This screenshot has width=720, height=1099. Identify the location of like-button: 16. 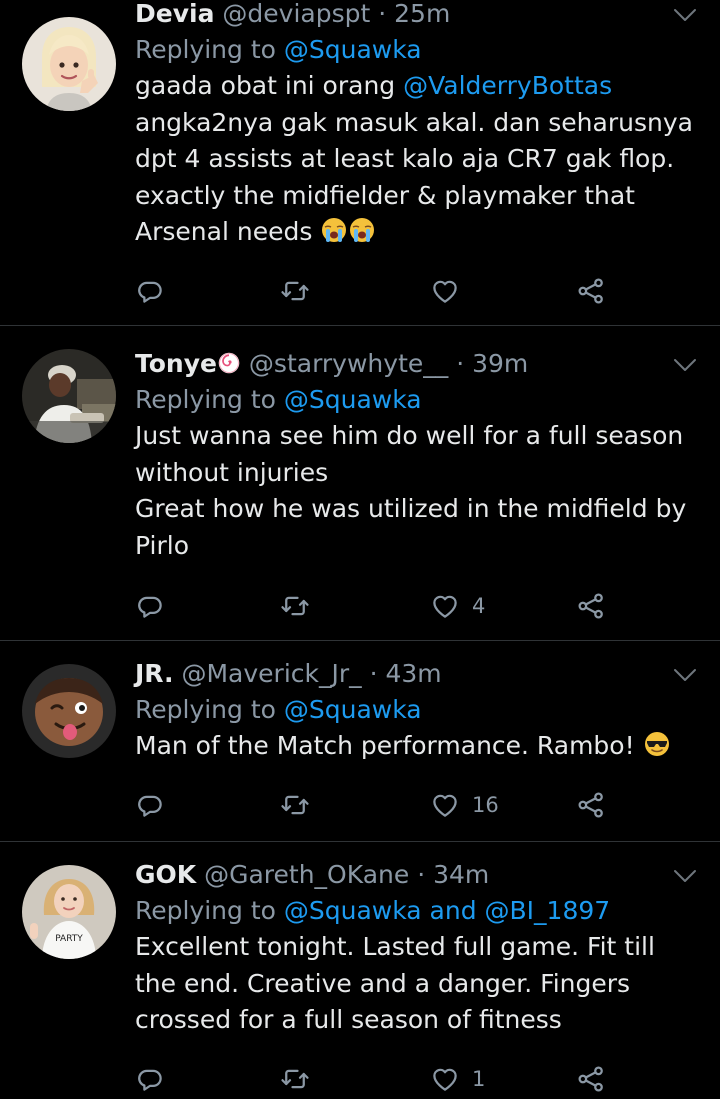
(464, 805).